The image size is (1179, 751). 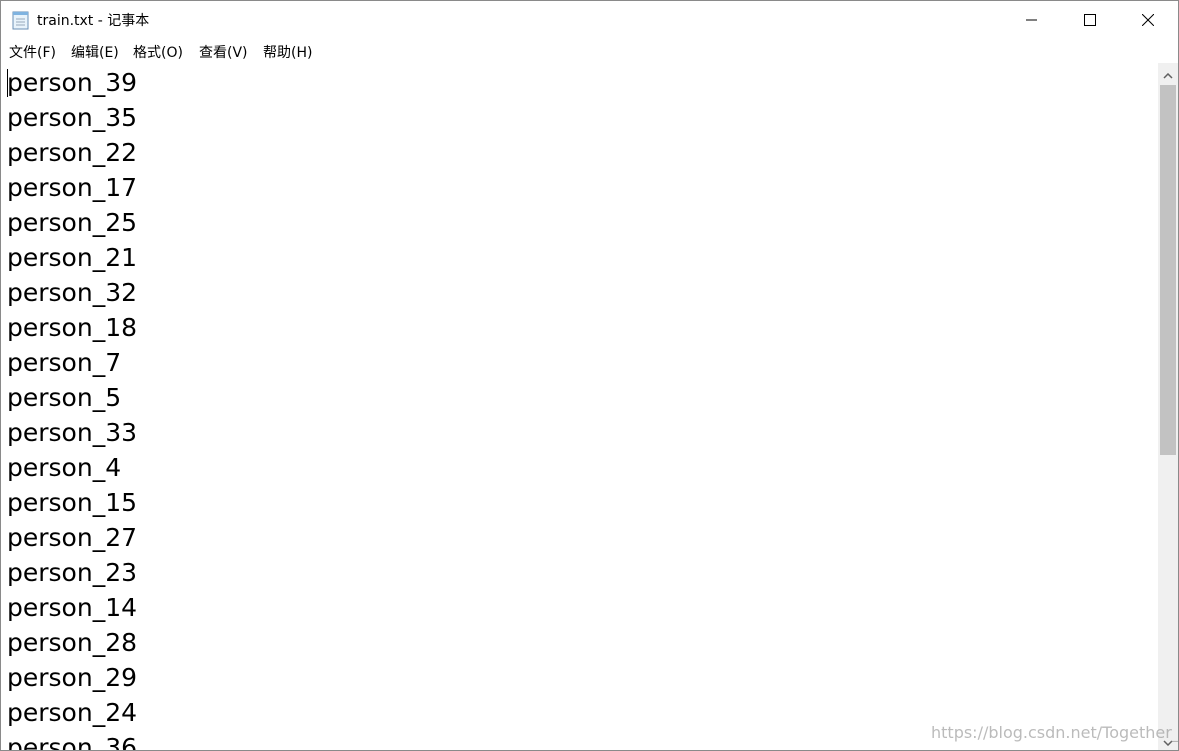 I want to click on menu-help: 帮助(H), so click(x=287, y=52).